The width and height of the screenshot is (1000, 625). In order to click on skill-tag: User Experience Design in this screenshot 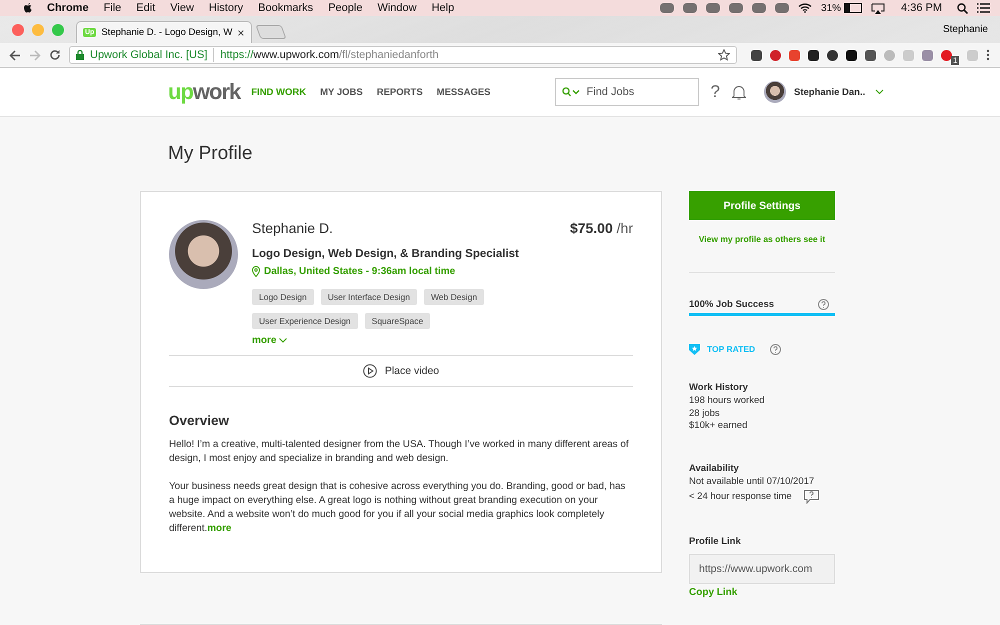, I will do `click(305, 321)`.